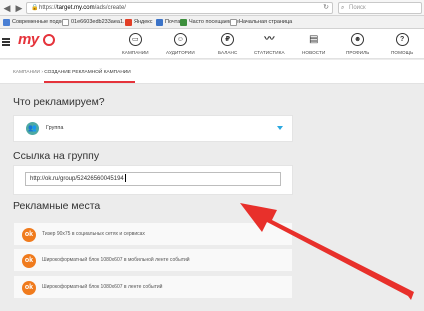 Image resolution: width=424 pixels, height=311 pixels. I want to click on nav-news: ▤ НОВОСТИ, so click(313, 44).